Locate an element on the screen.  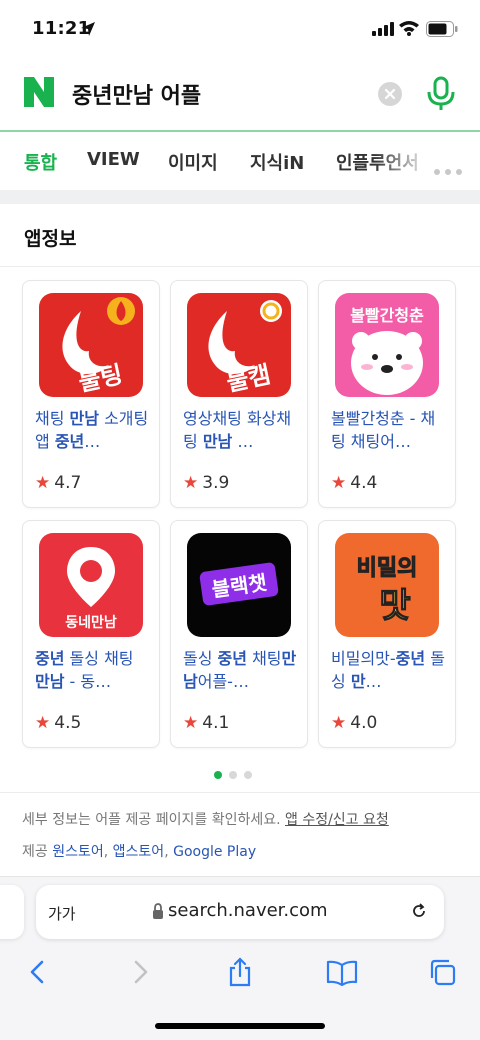
location-arrow-icon is located at coordinates (88, 29).